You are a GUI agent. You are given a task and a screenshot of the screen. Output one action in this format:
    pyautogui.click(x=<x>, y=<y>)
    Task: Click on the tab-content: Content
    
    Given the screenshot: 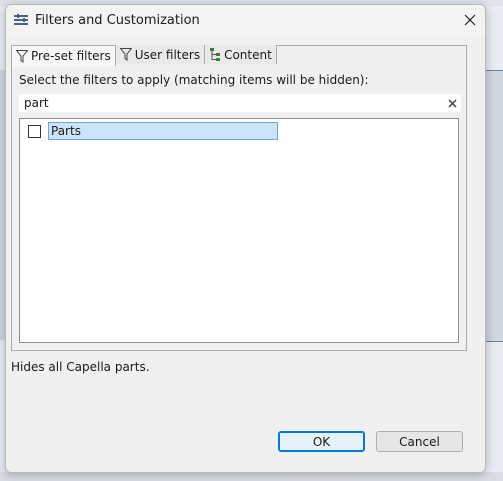 What is the action you would take?
    pyautogui.click(x=241, y=54)
    